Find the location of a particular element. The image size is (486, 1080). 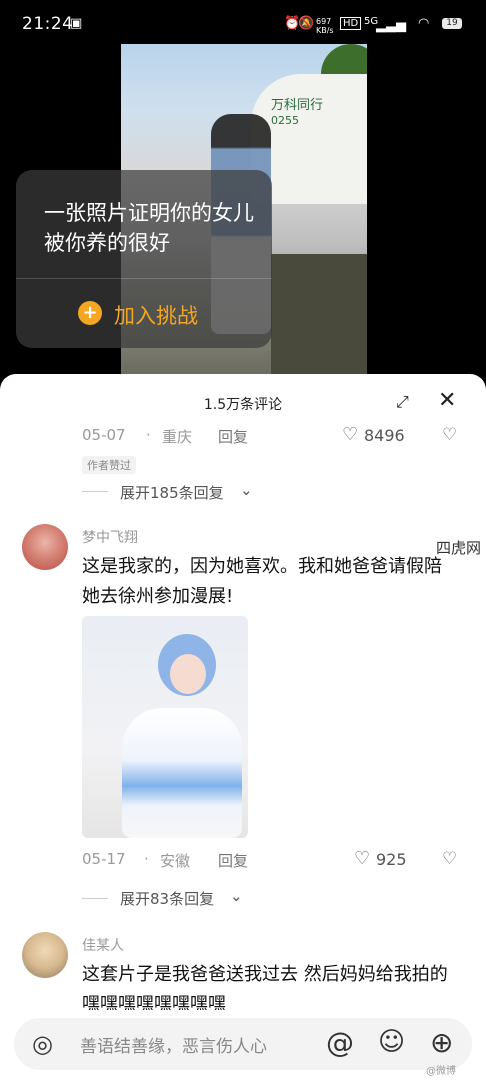

expand-replies-button: 展开185条回复 is located at coordinates (172, 492).